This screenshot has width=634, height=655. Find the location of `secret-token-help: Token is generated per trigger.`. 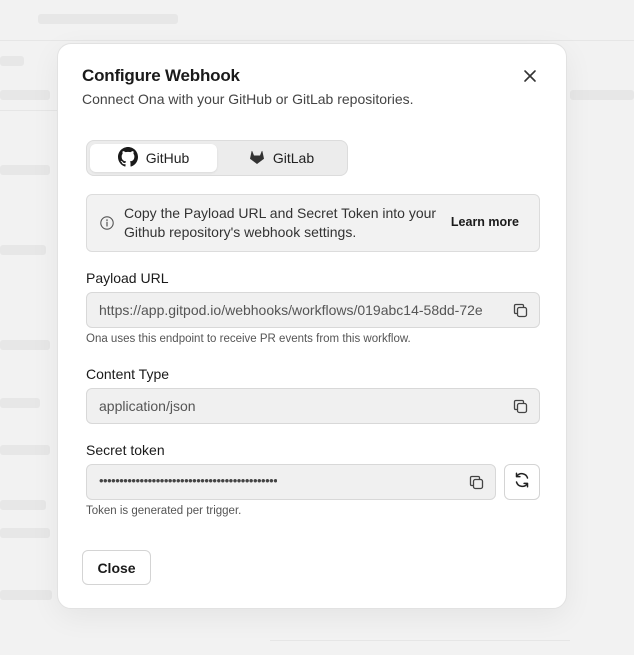

secret-token-help: Token is generated per trigger. is located at coordinates (164, 511).